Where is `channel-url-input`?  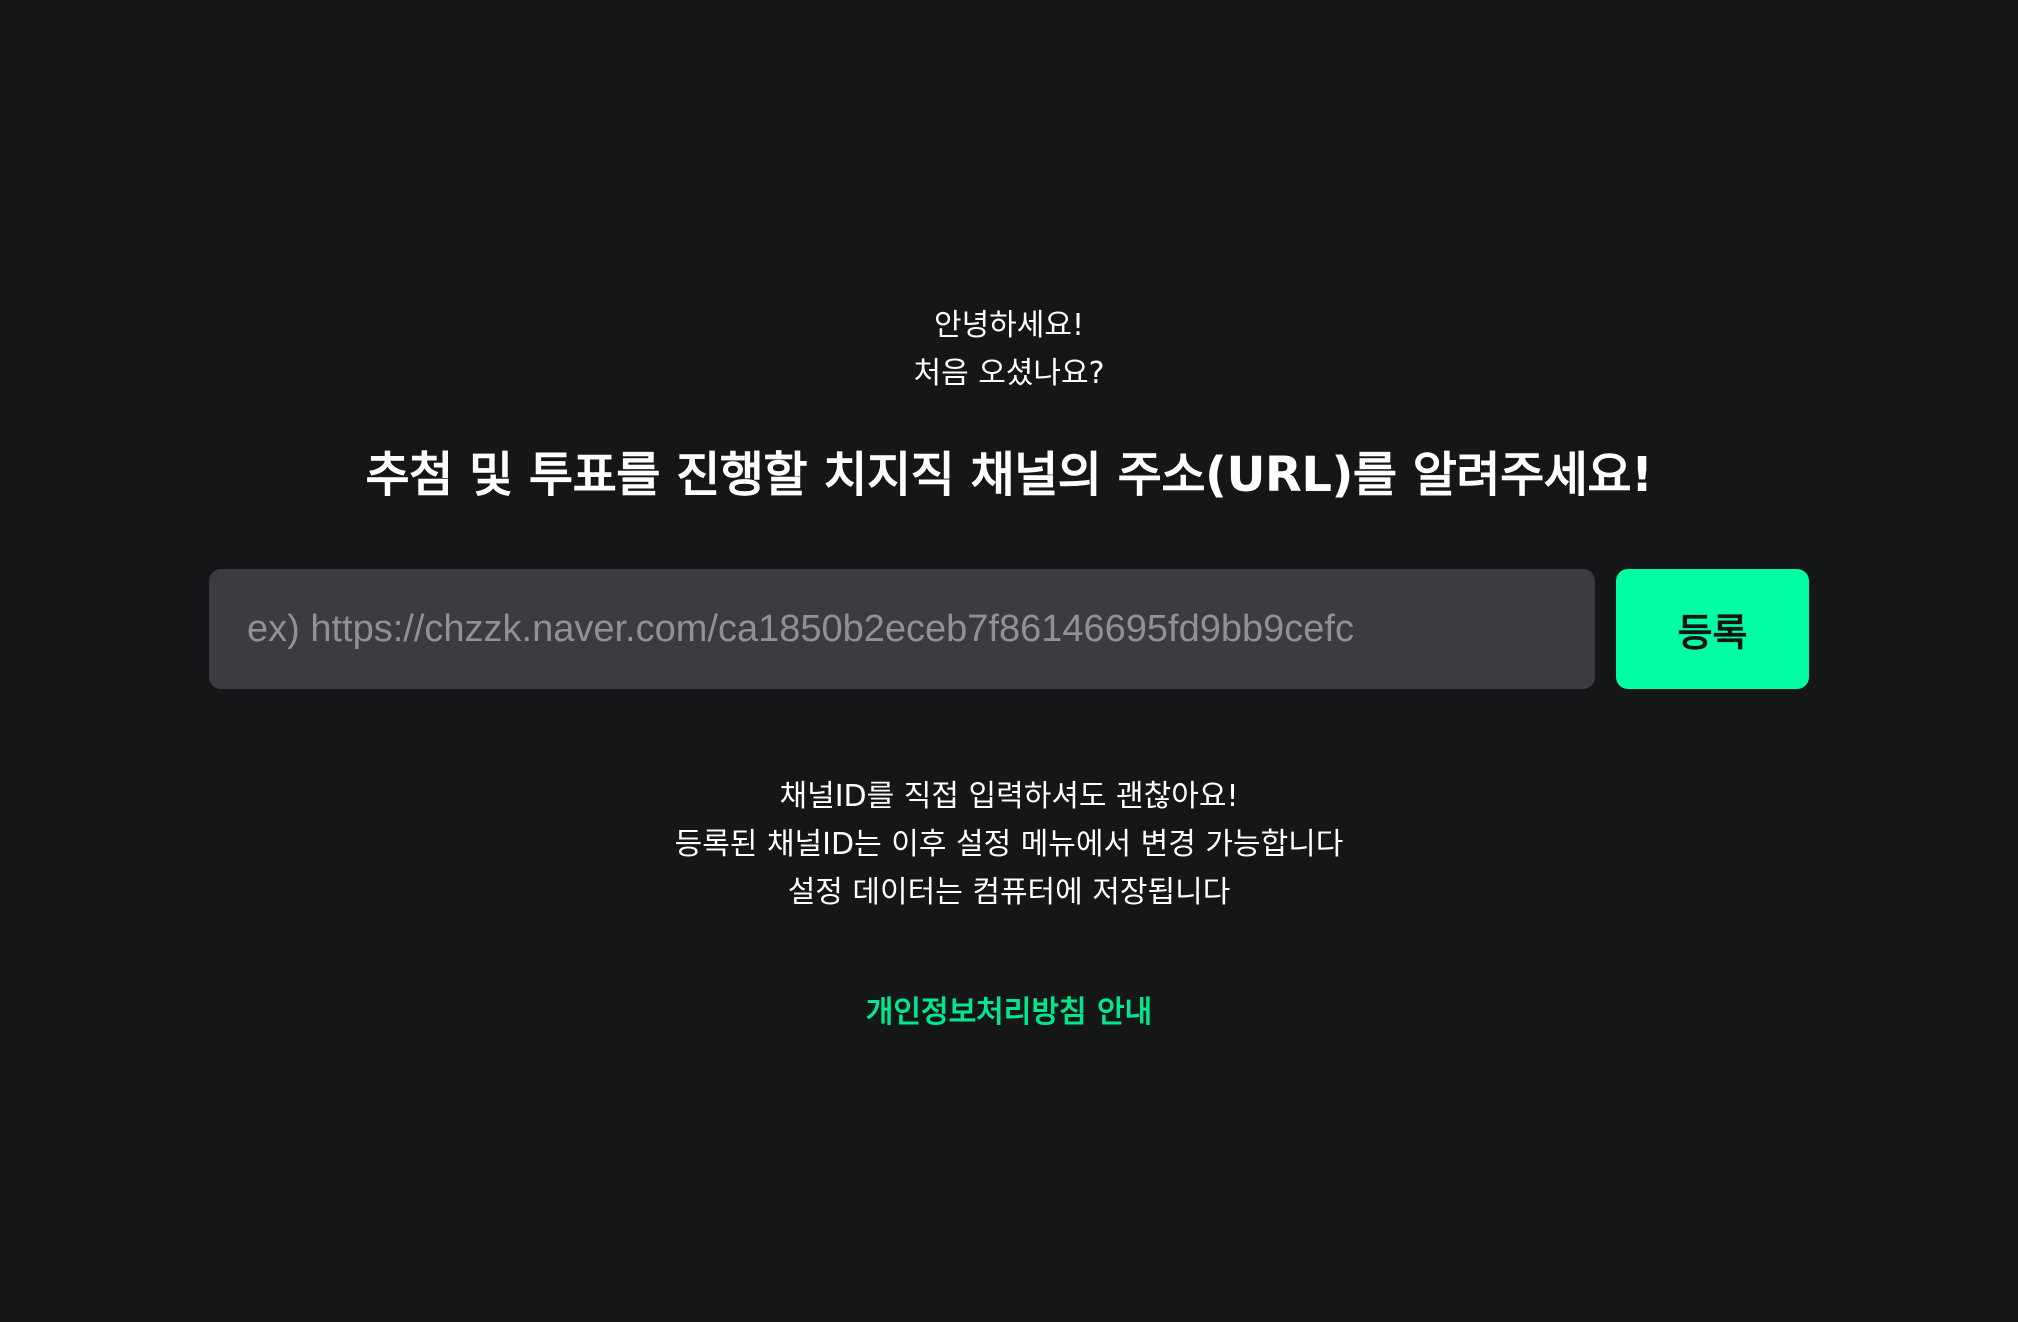
channel-url-input is located at coordinates (902, 629).